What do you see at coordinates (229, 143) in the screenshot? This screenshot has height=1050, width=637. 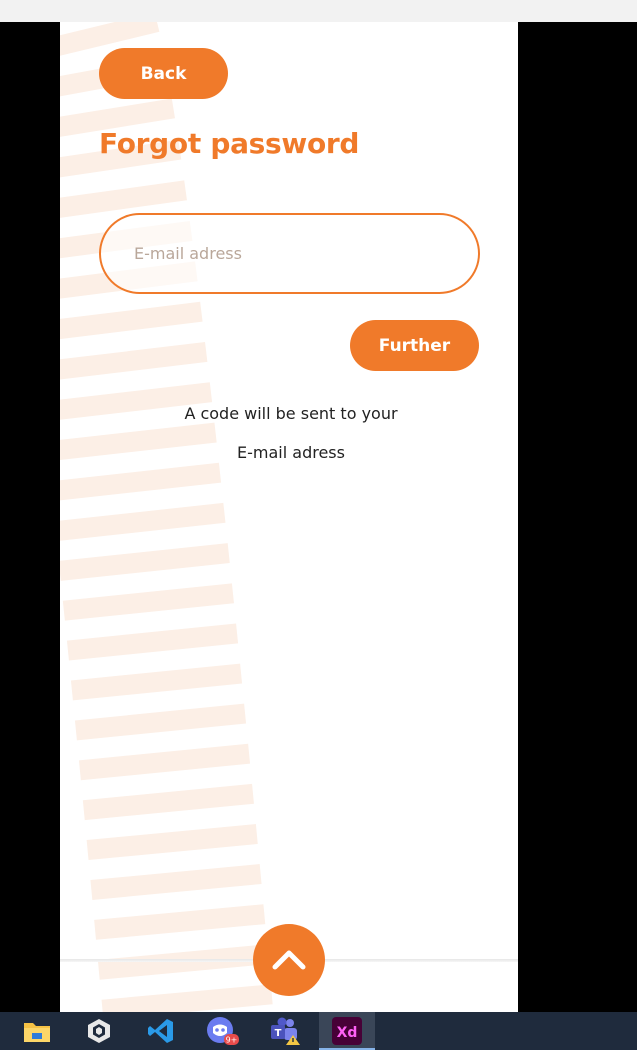 I see `page-title: Forgot password` at bounding box center [229, 143].